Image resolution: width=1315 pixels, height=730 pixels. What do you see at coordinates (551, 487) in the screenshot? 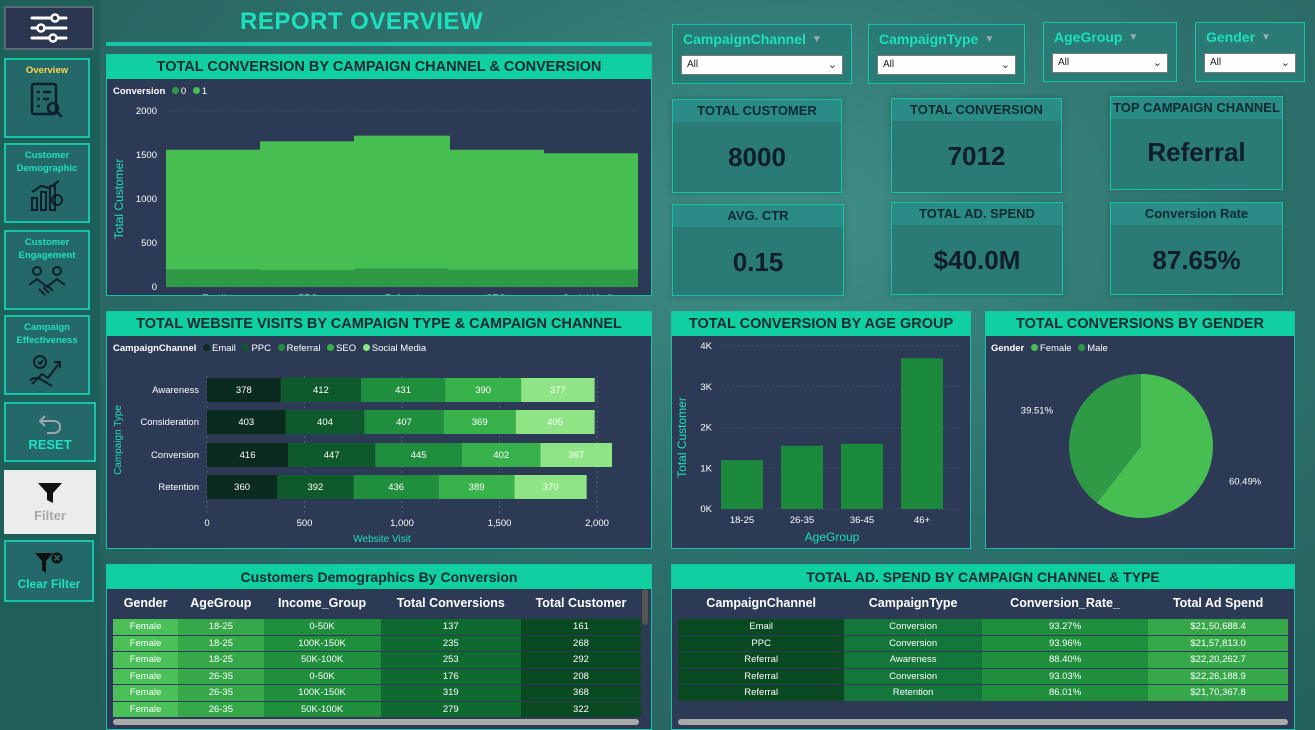
I see `data-label: 370` at bounding box center [551, 487].